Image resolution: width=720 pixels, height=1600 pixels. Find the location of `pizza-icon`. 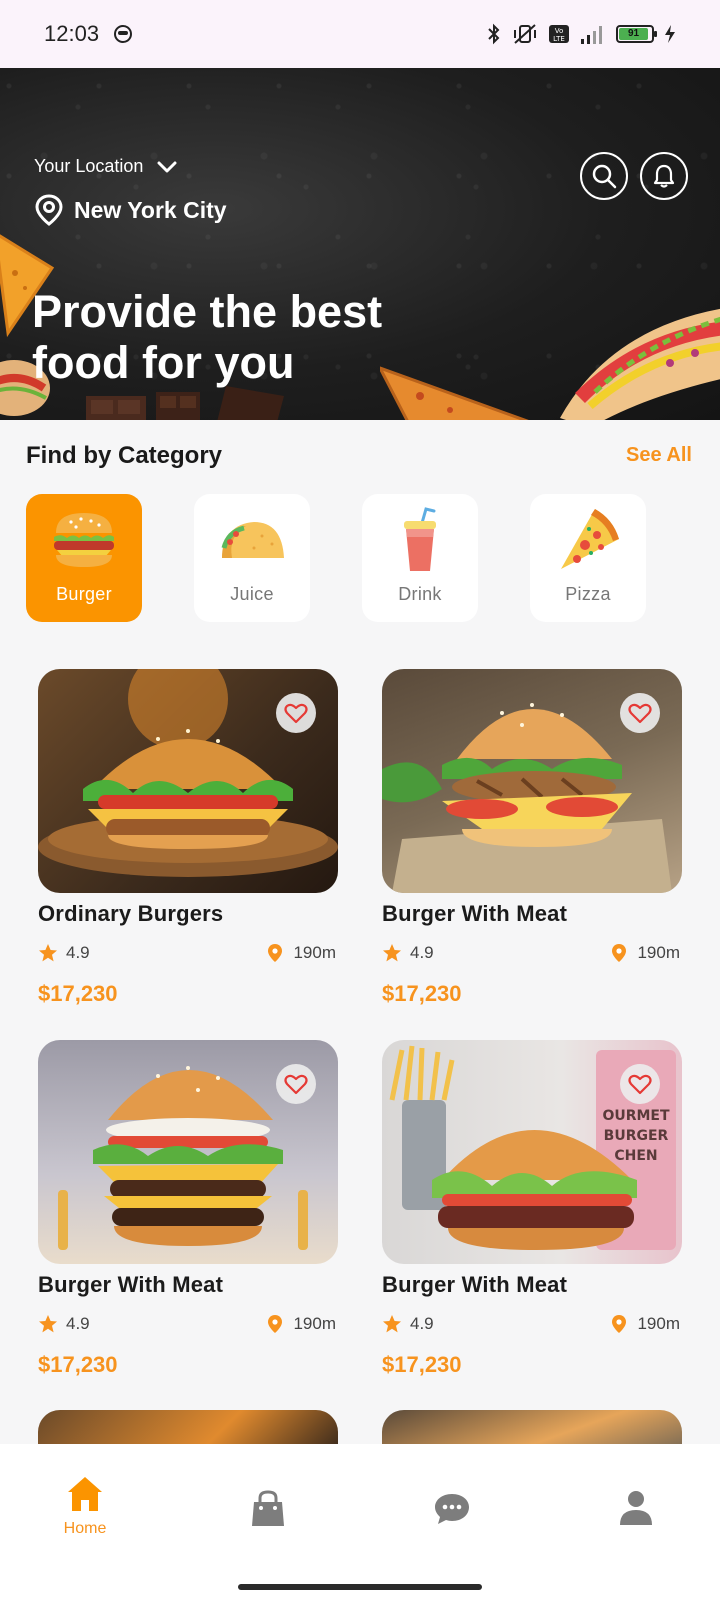

pizza-icon is located at coordinates (588, 540).